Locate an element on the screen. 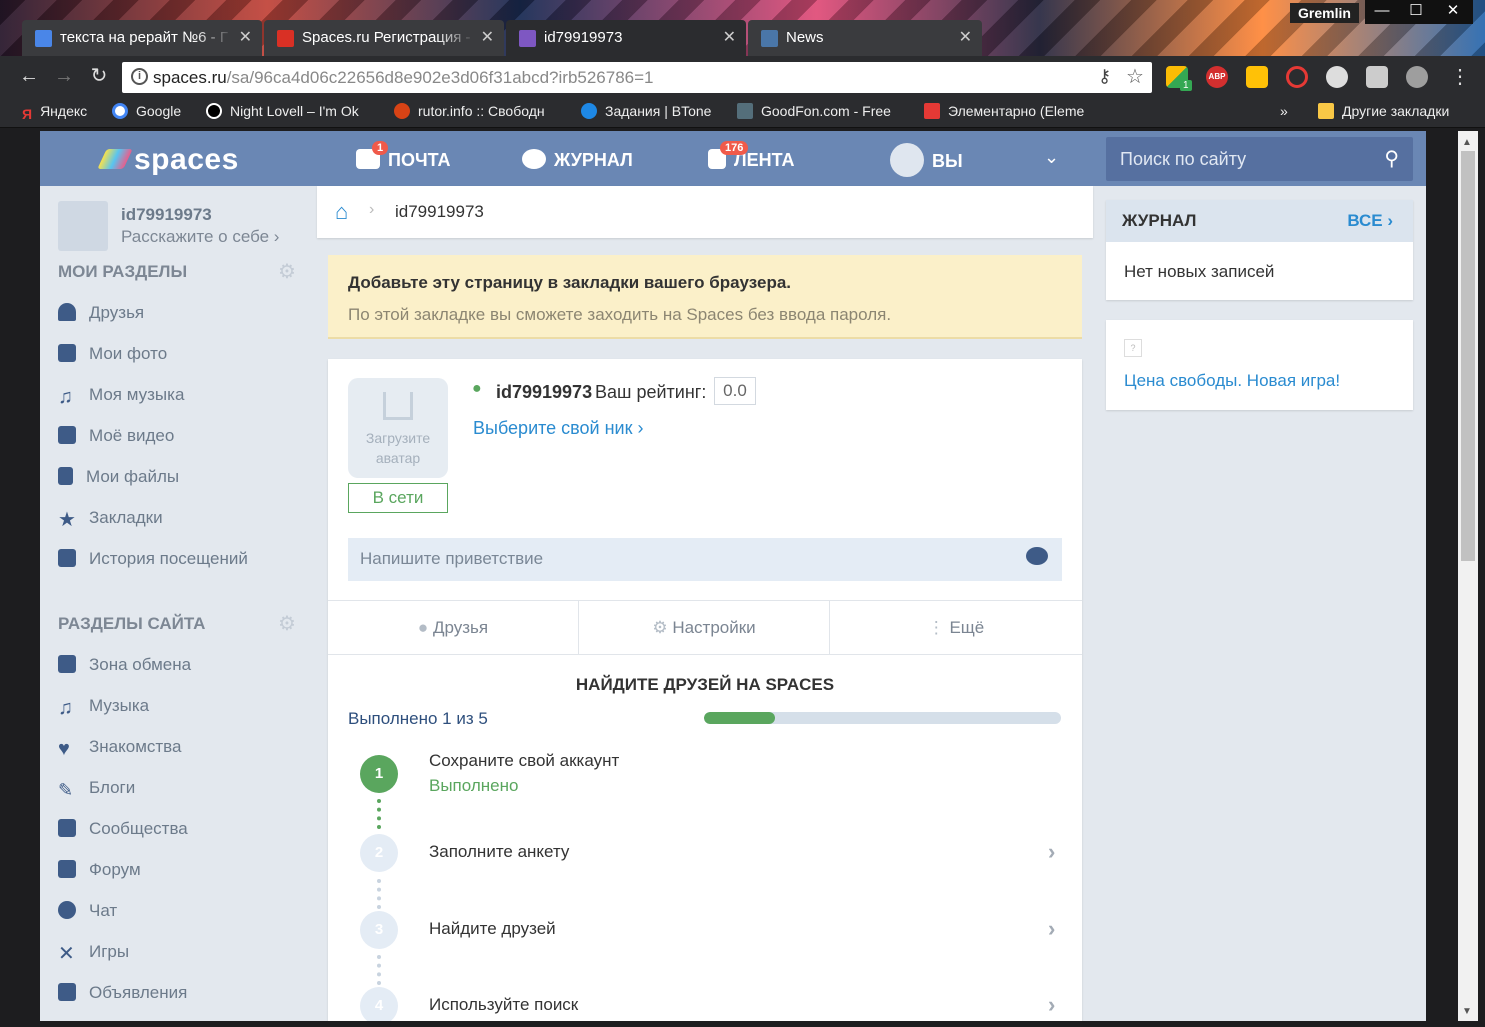  sidebar-item-site-music: ♫ Музыка is located at coordinates (103, 716).